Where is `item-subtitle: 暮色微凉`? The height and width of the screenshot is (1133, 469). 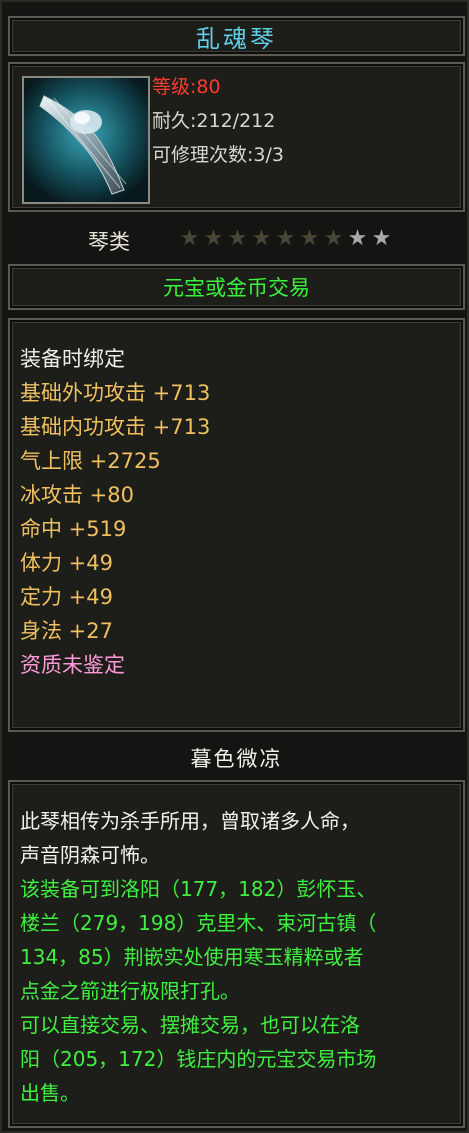 item-subtitle: 暮色微凉 is located at coordinates (236, 759).